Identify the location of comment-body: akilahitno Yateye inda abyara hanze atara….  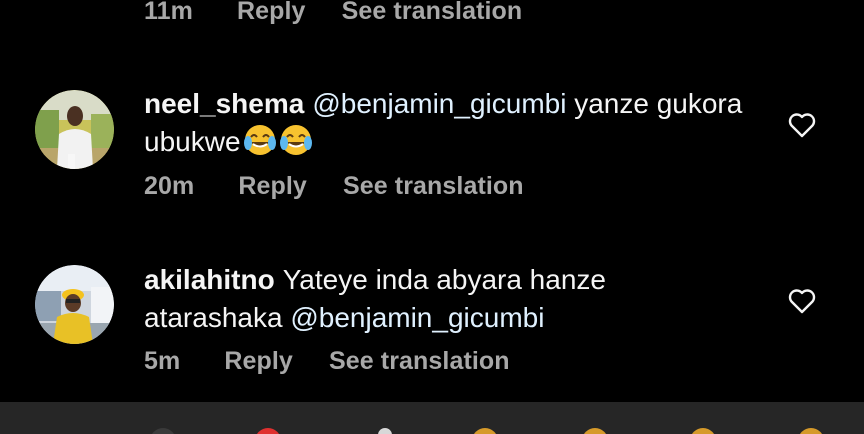
(444, 299).